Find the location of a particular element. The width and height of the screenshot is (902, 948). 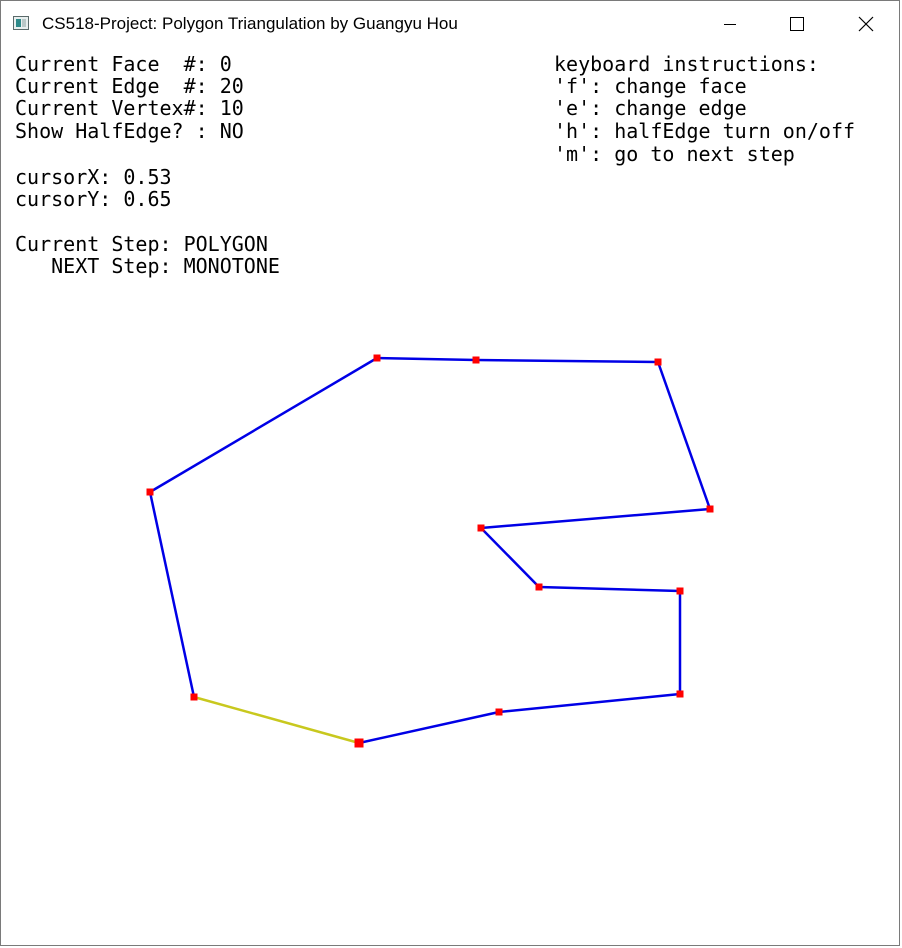

polygon-edge-selected is located at coordinates (276, 720).